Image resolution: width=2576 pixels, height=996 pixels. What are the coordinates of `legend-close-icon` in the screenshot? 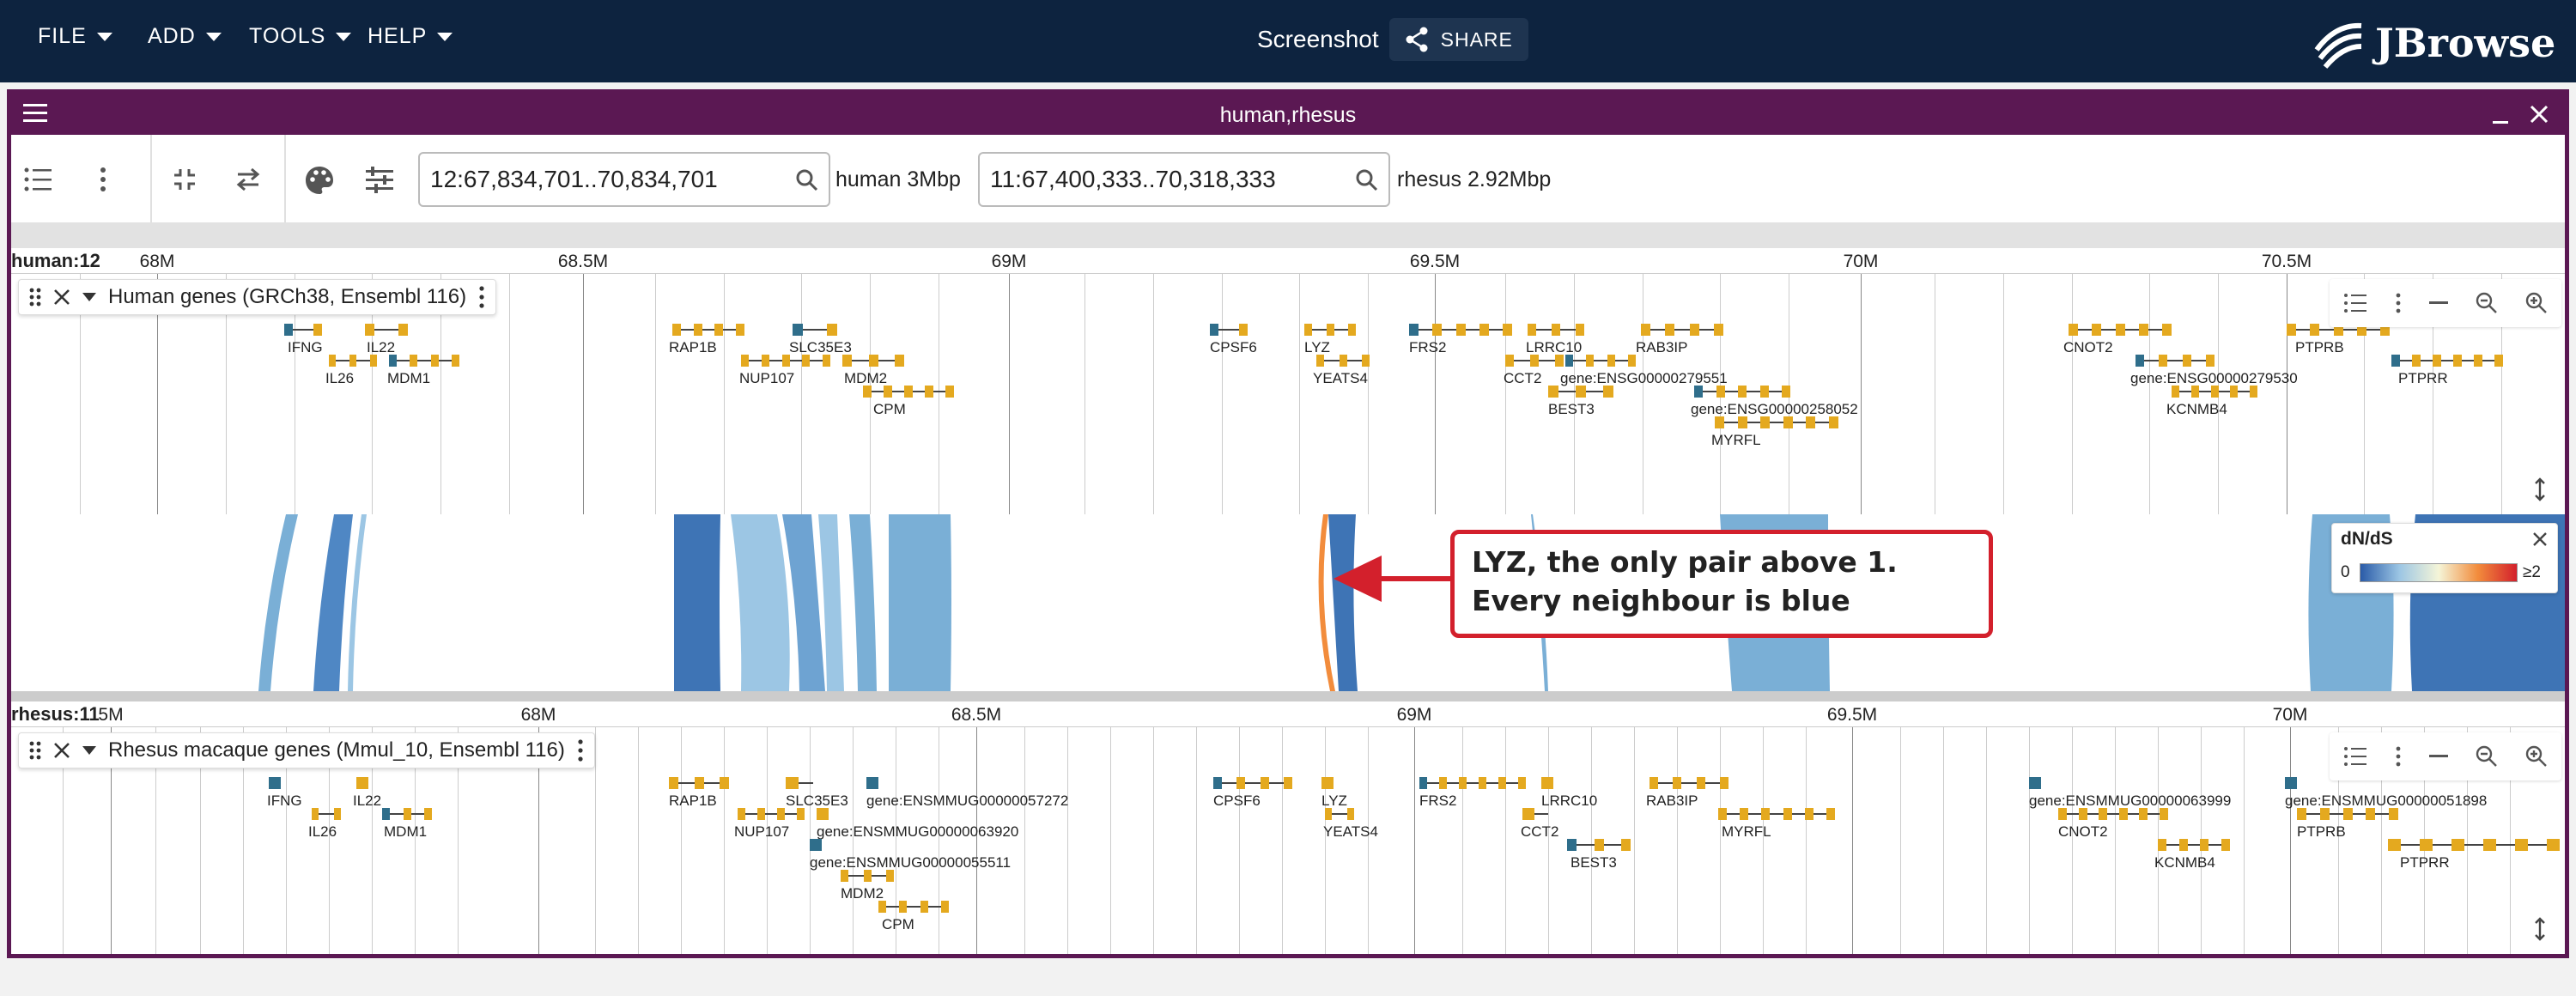 It's located at (2540, 540).